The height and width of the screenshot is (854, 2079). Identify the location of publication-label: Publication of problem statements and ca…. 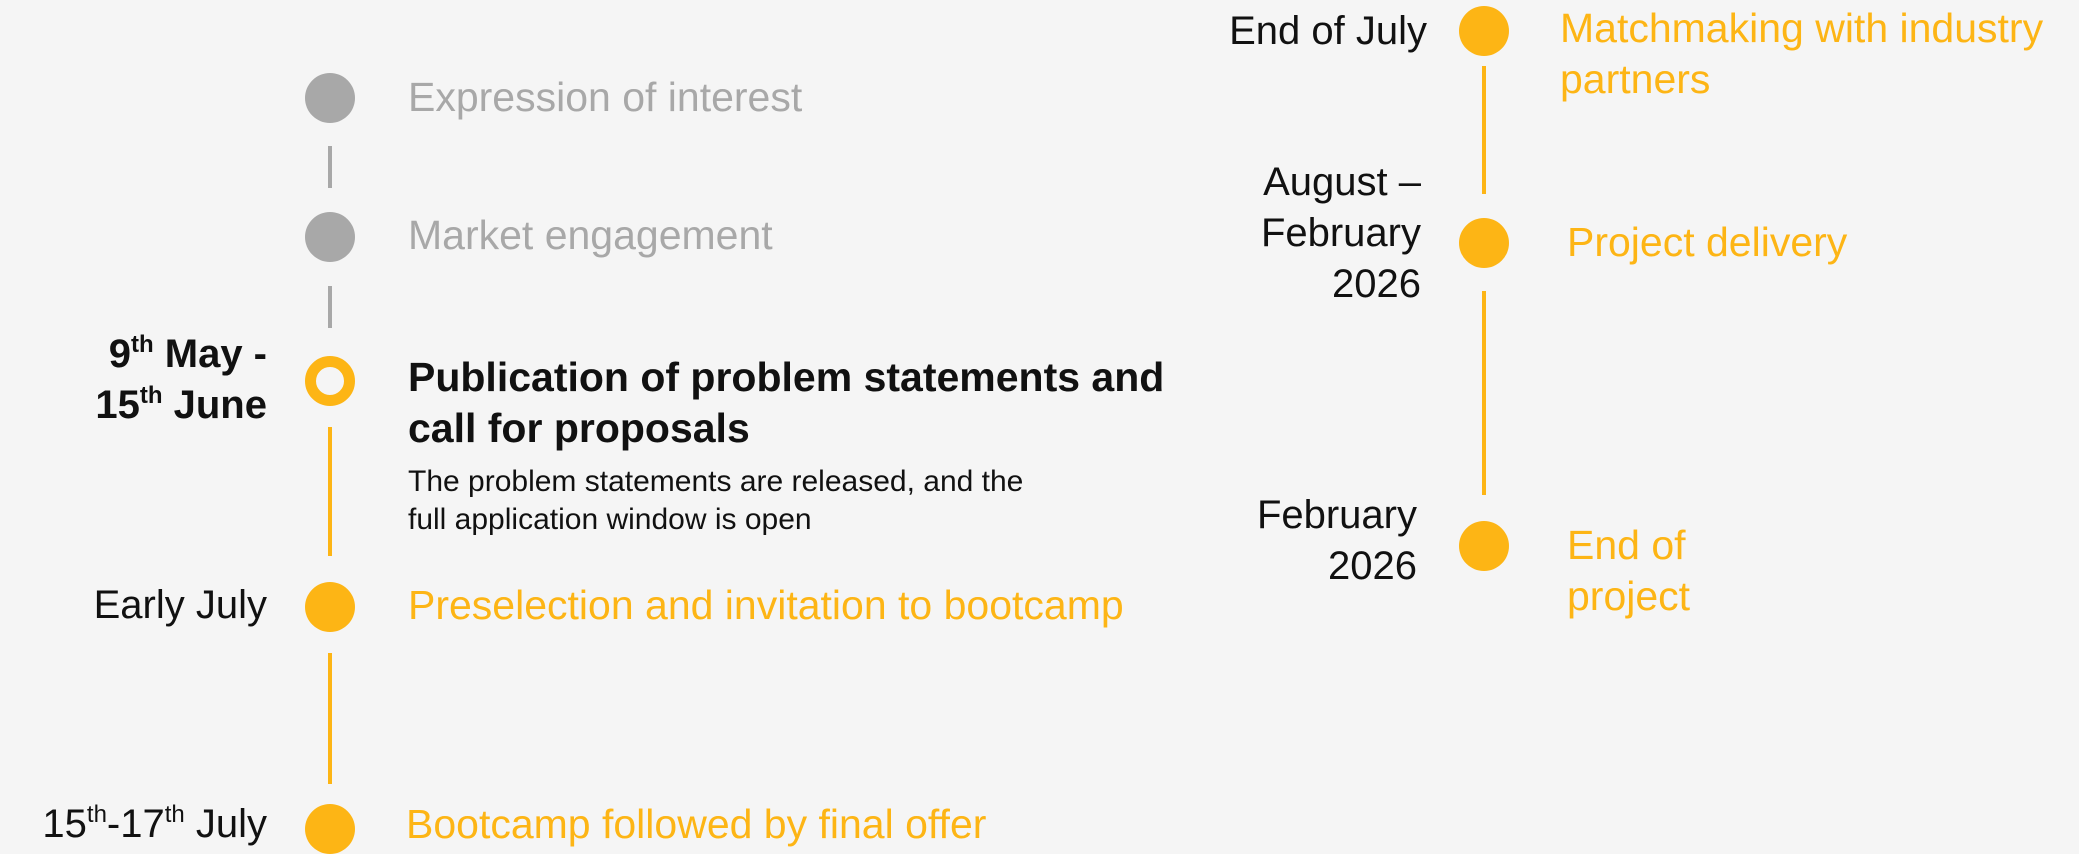
(786, 402).